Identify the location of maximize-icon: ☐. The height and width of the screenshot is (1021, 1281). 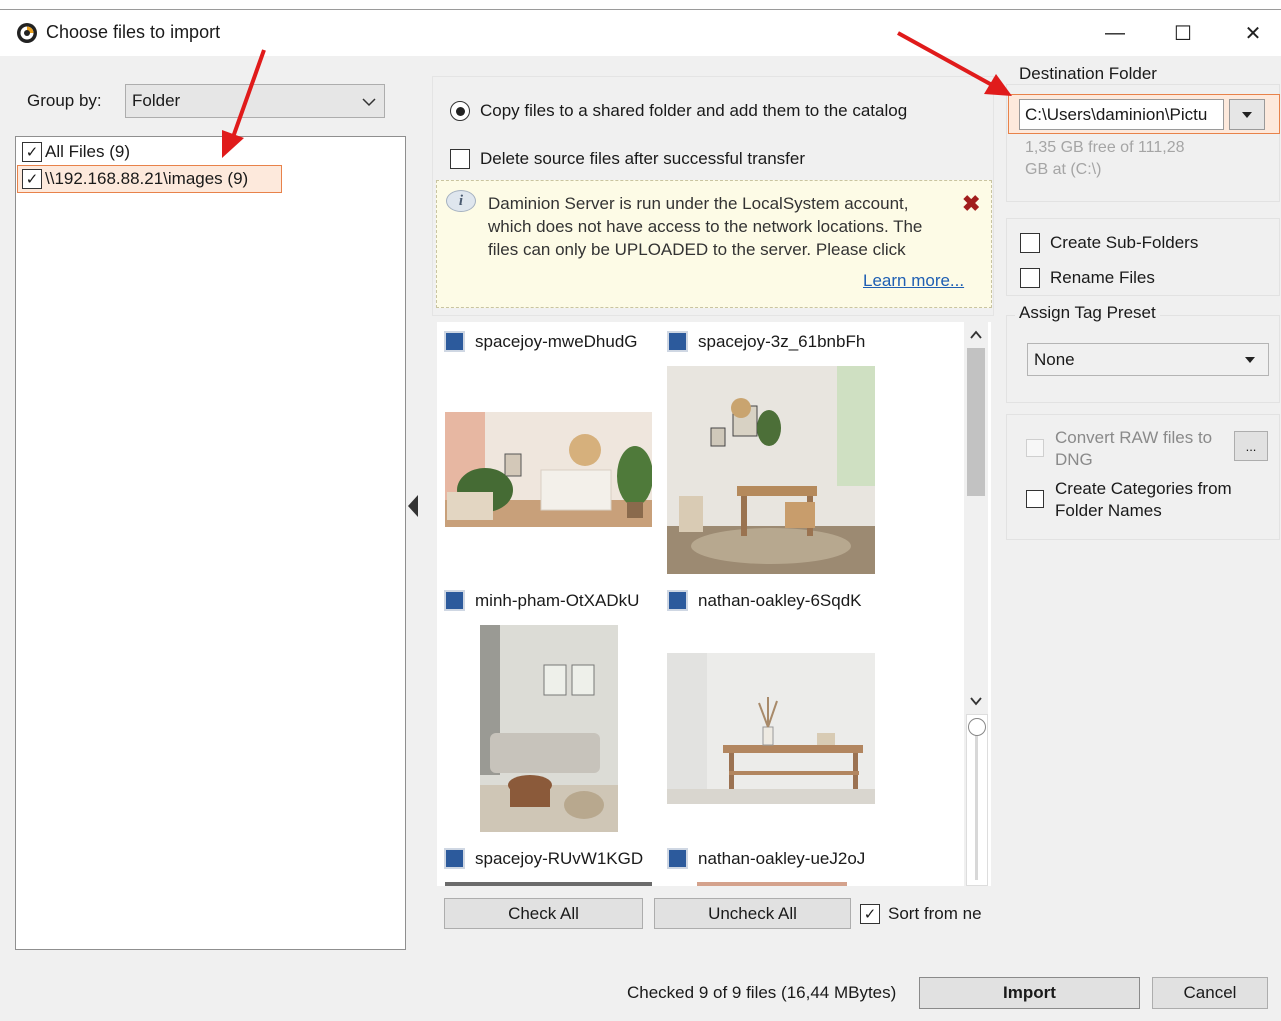
(1183, 33).